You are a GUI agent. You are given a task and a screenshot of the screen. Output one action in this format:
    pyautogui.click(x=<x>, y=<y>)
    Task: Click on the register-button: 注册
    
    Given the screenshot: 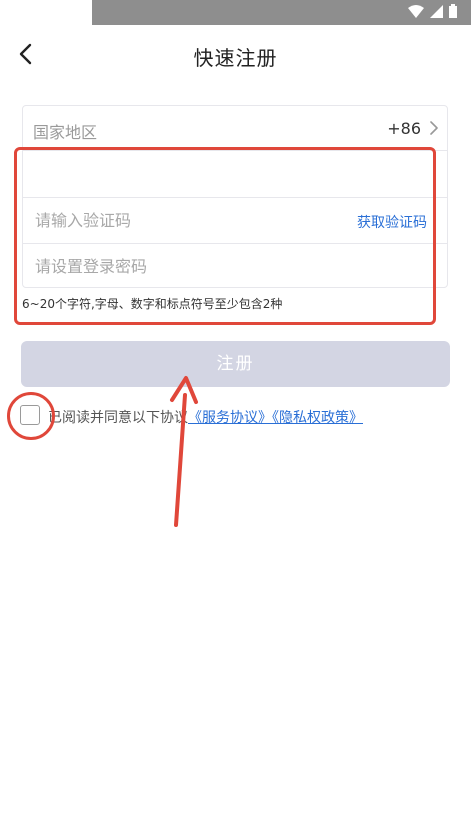 What is the action you would take?
    pyautogui.click(x=235, y=364)
    